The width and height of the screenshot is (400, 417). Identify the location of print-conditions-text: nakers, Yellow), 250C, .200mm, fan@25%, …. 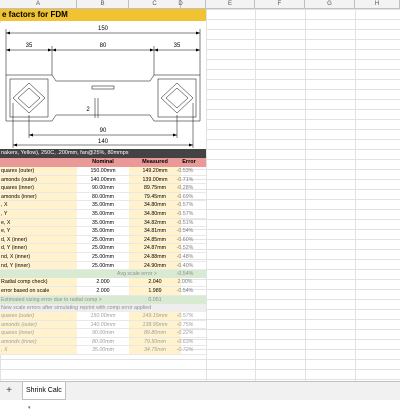
(65, 153).